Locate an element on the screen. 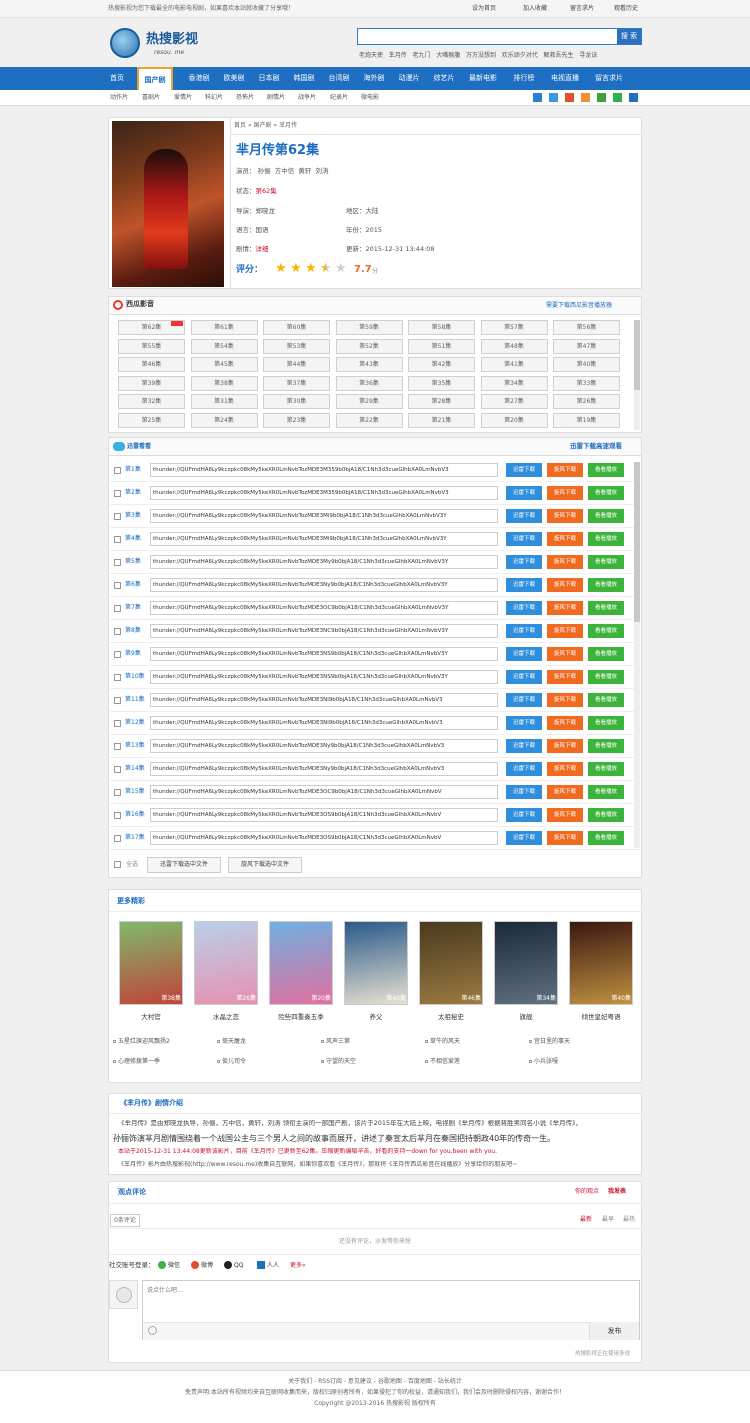 This screenshot has height=1423, width=750. episode-button: 第61集 is located at coordinates (224, 327).